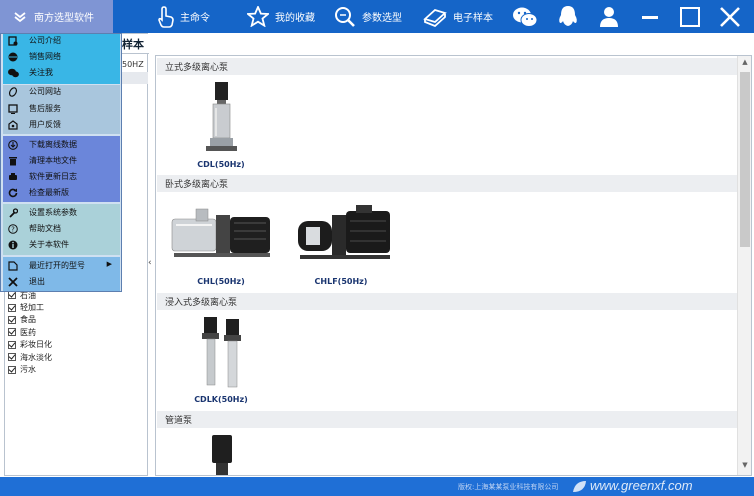 The height and width of the screenshot is (496, 754). What do you see at coordinates (13, 213) in the screenshot?
I see `settings-icon` at bounding box center [13, 213].